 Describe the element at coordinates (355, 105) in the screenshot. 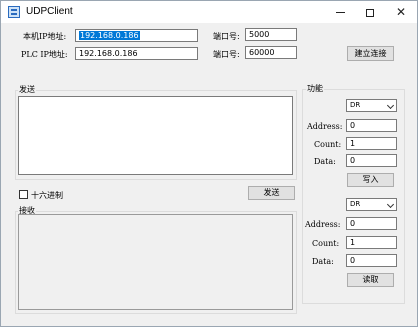

I see `write-area-value: DR` at that location.